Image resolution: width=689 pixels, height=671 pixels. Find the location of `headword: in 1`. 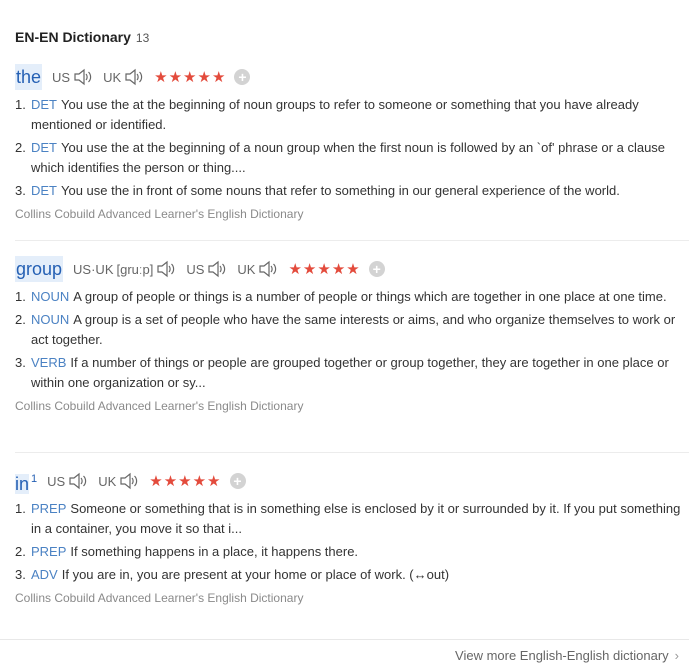

headword: in 1 is located at coordinates (26, 481).